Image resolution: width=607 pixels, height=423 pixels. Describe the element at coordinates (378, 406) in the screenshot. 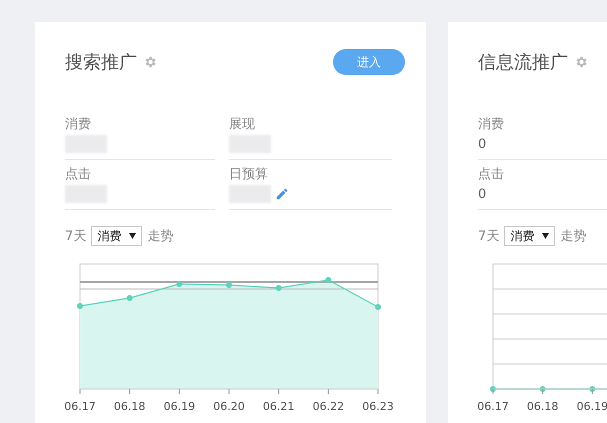

I see `axis-label: 06.23` at that location.